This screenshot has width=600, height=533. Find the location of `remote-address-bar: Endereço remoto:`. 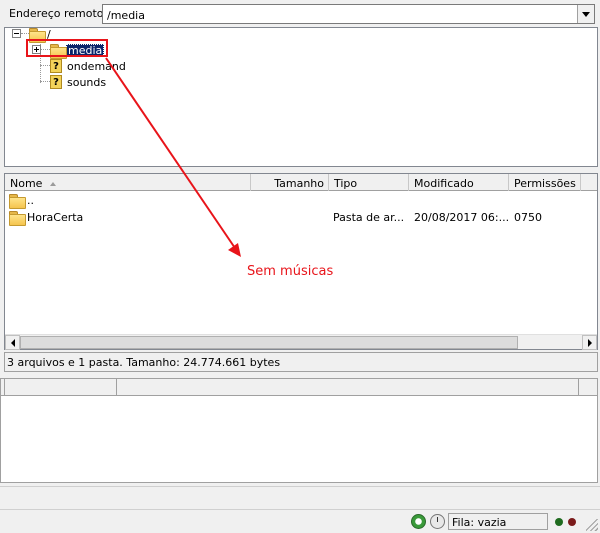

remote-address-bar: Endereço remoto: is located at coordinates (299, 13).